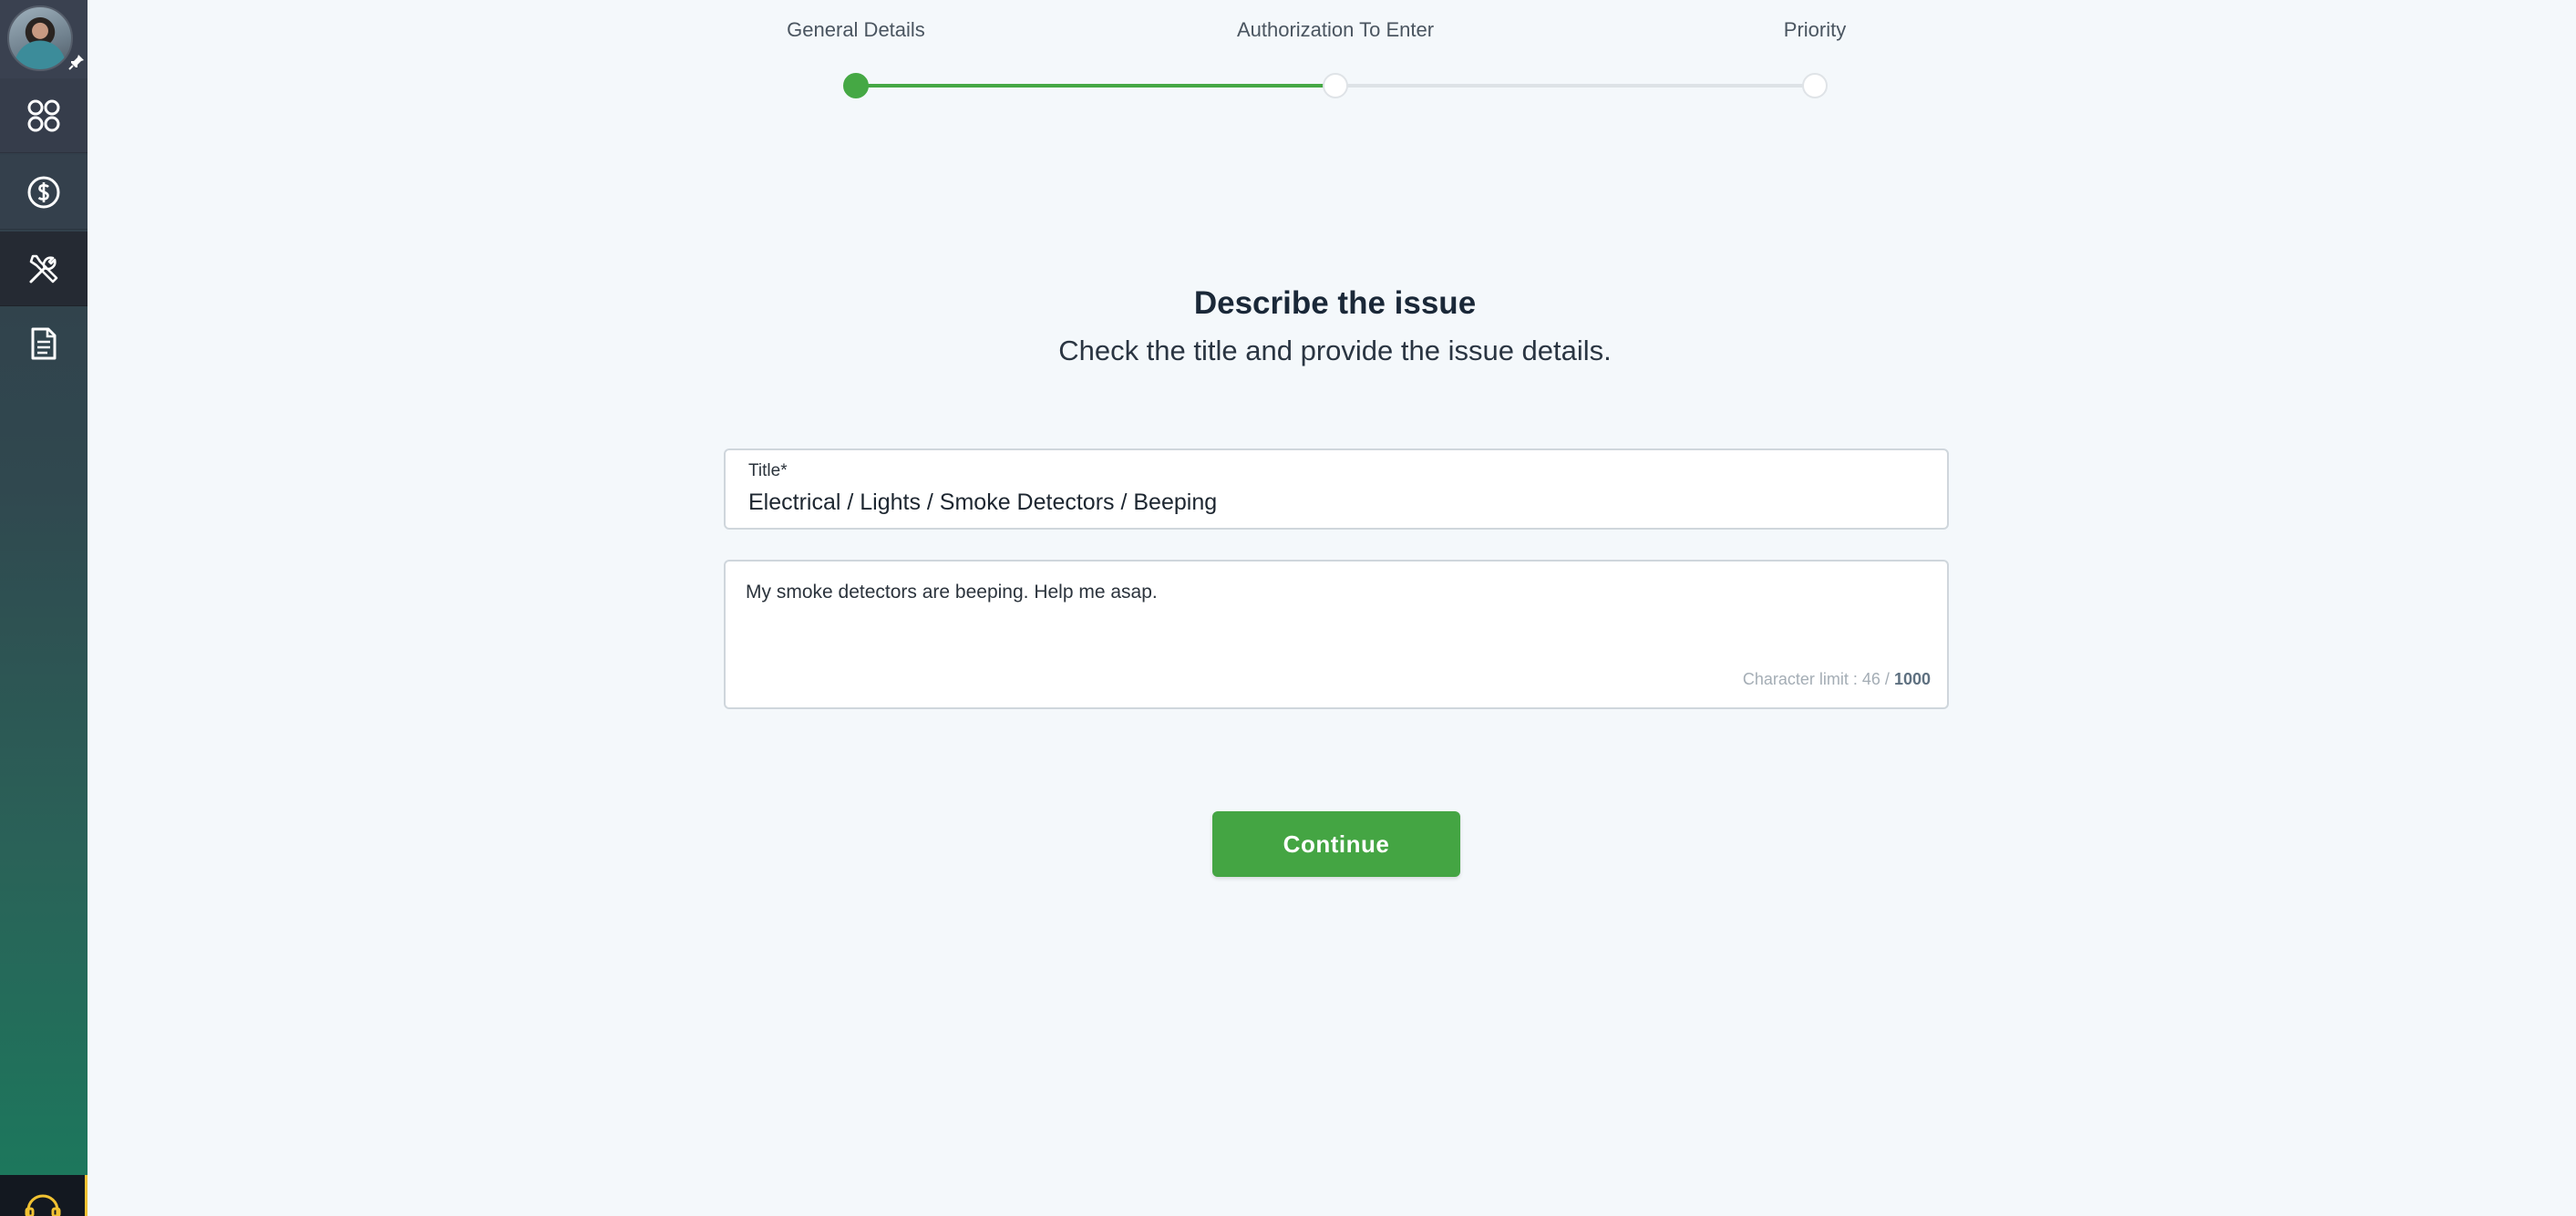 This screenshot has height=1216, width=2576. Describe the element at coordinates (1336, 844) in the screenshot. I see `continue-button: Continue` at that location.